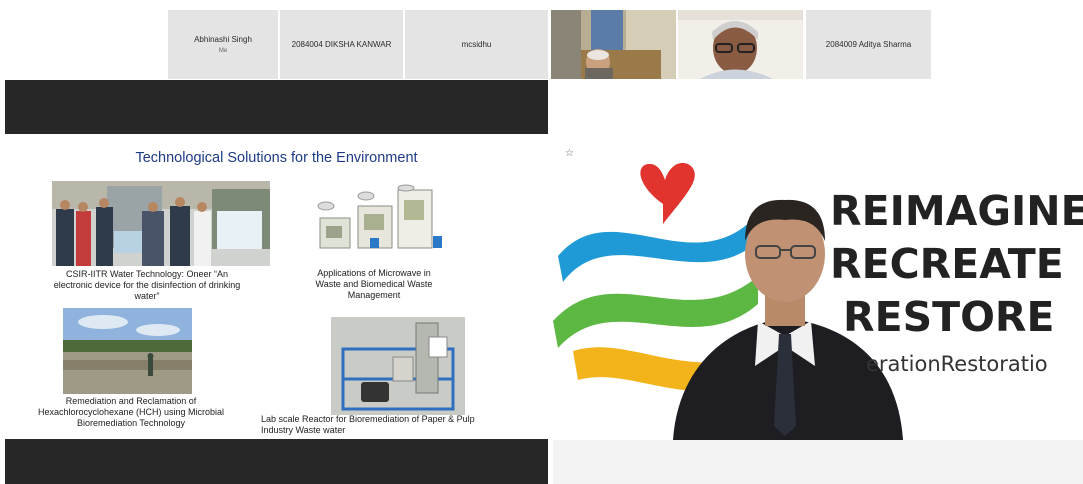  What do you see at coordinates (949, 317) in the screenshot?
I see `background-word-restore: RESTORE` at bounding box center [949, 317].